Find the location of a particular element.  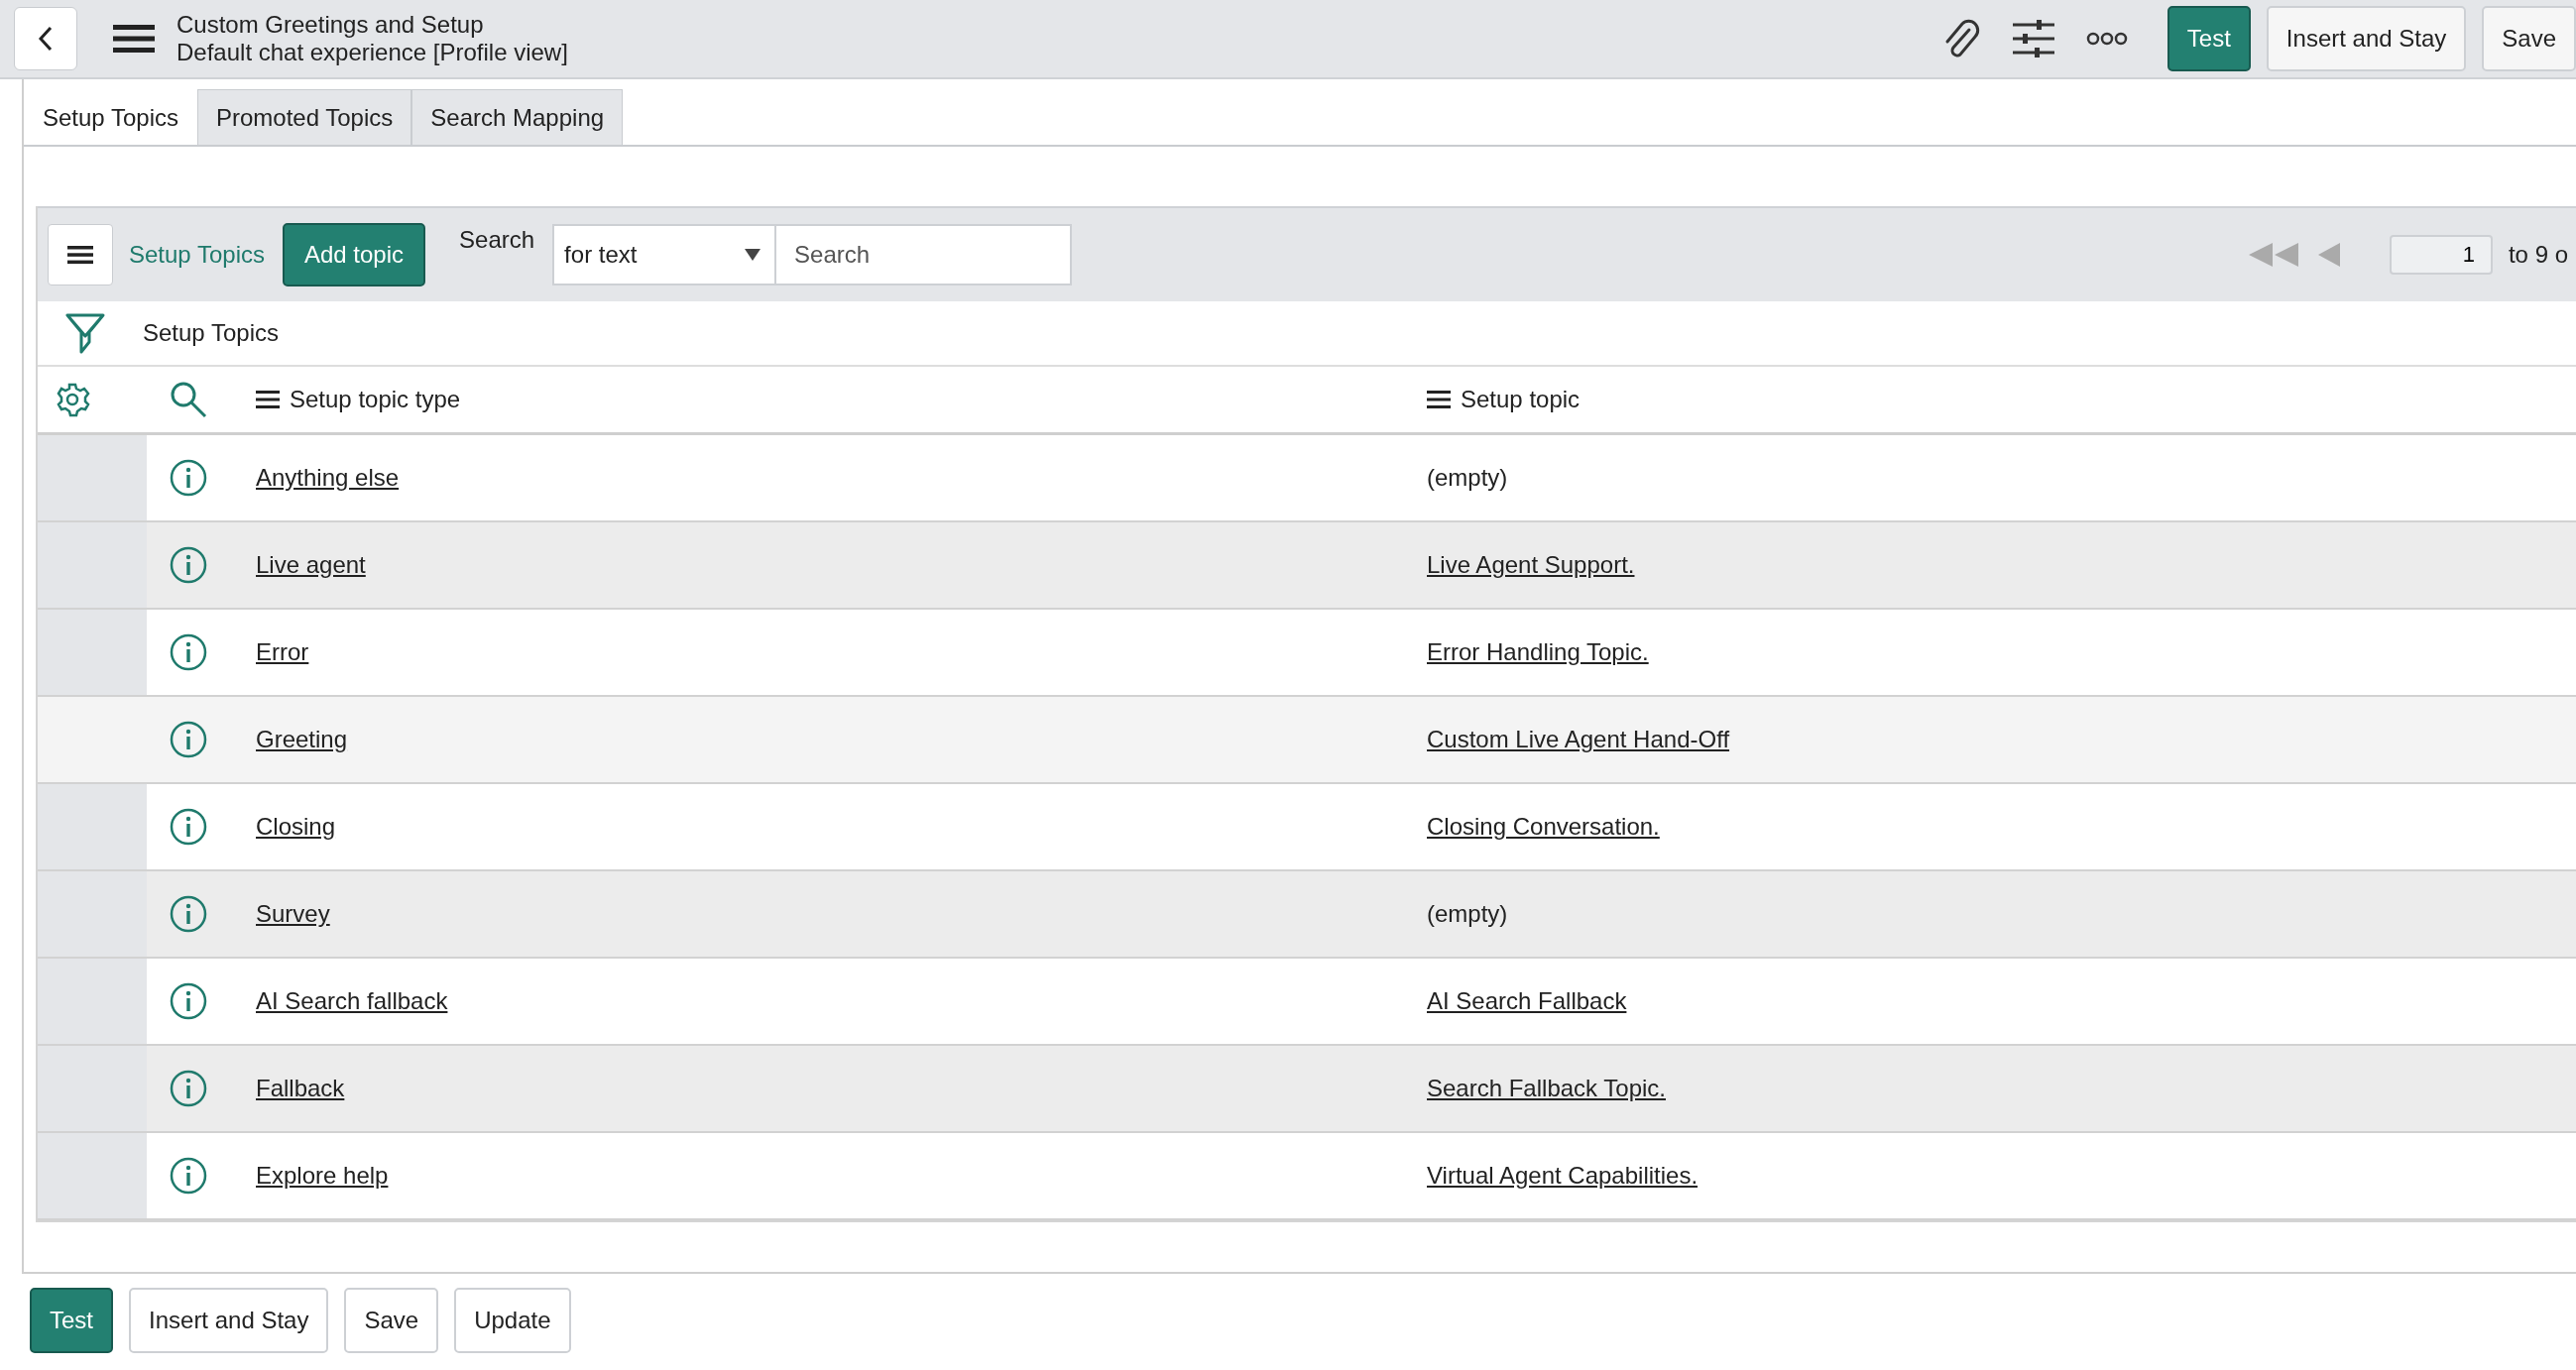

search-label: Search is located at coordinates (497, 240).